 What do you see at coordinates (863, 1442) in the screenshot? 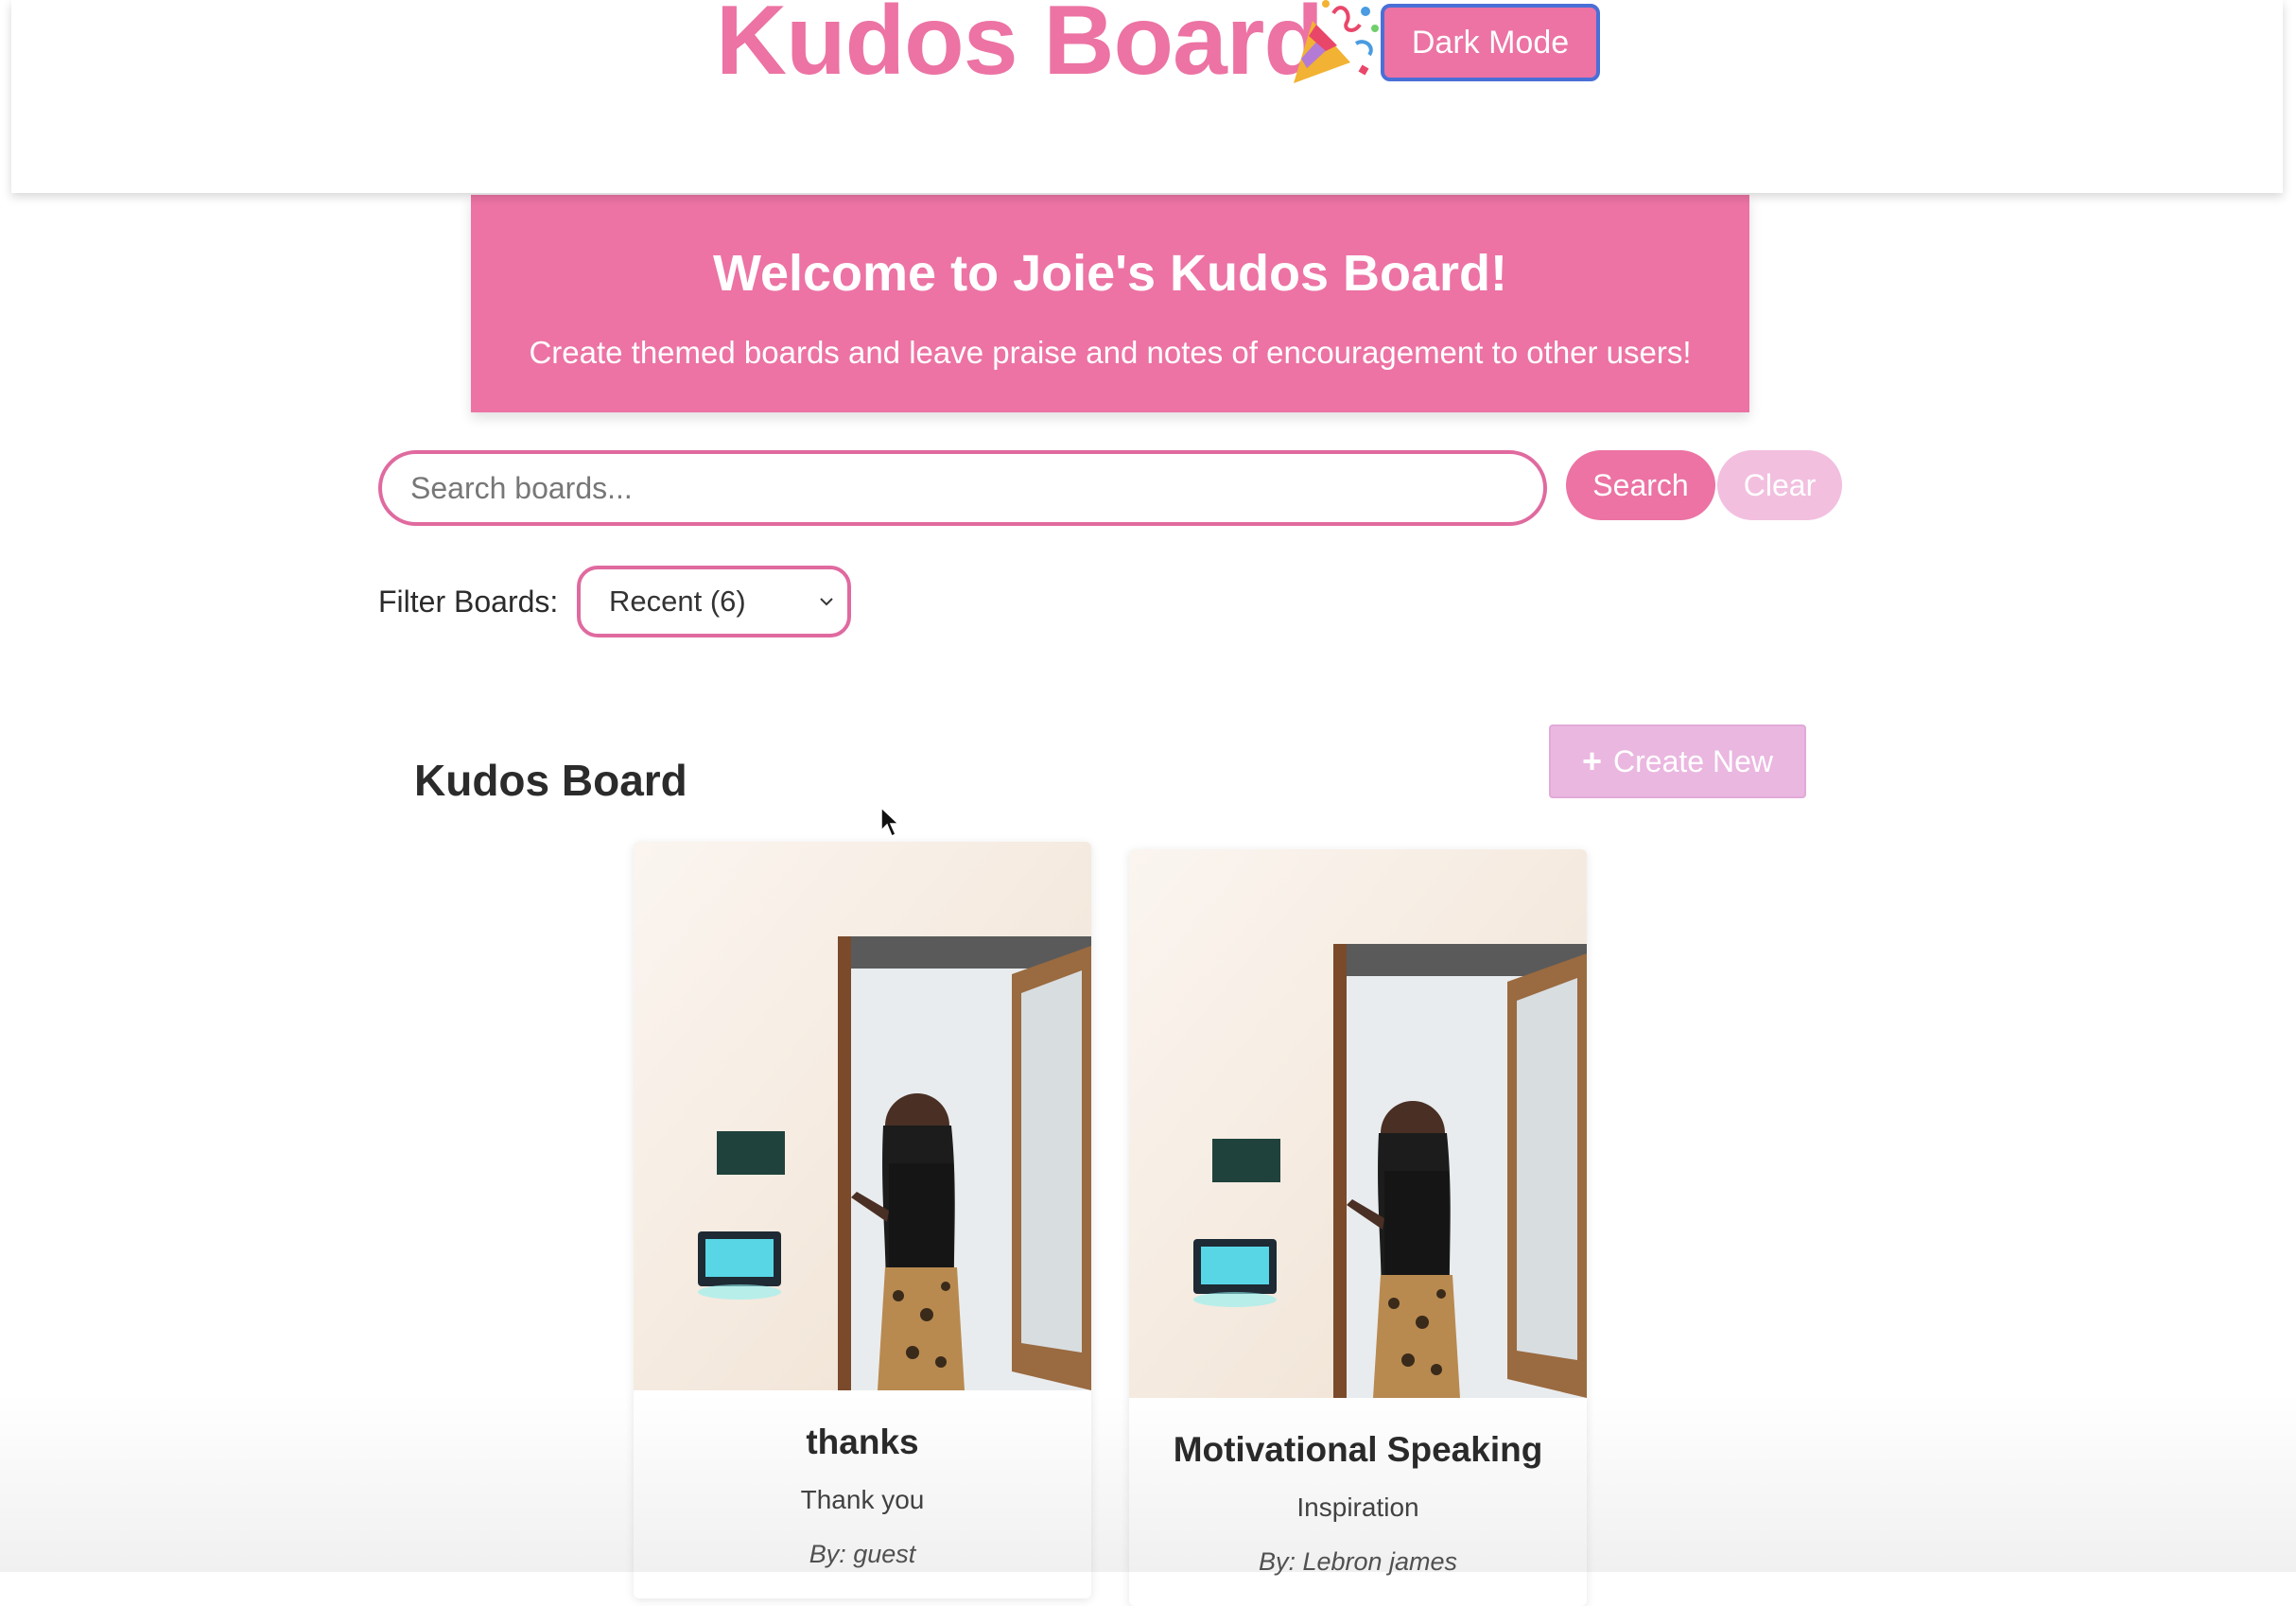
I see `board-card-title: thanks` at bounding box center [863, 1442].